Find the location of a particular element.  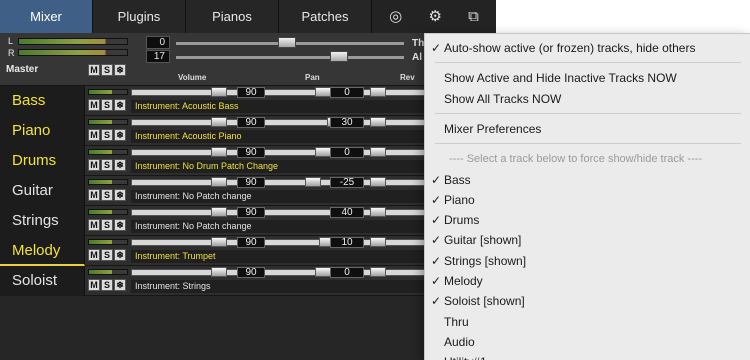

tab-pianos: Pianos is located at coordinates (232, 16).